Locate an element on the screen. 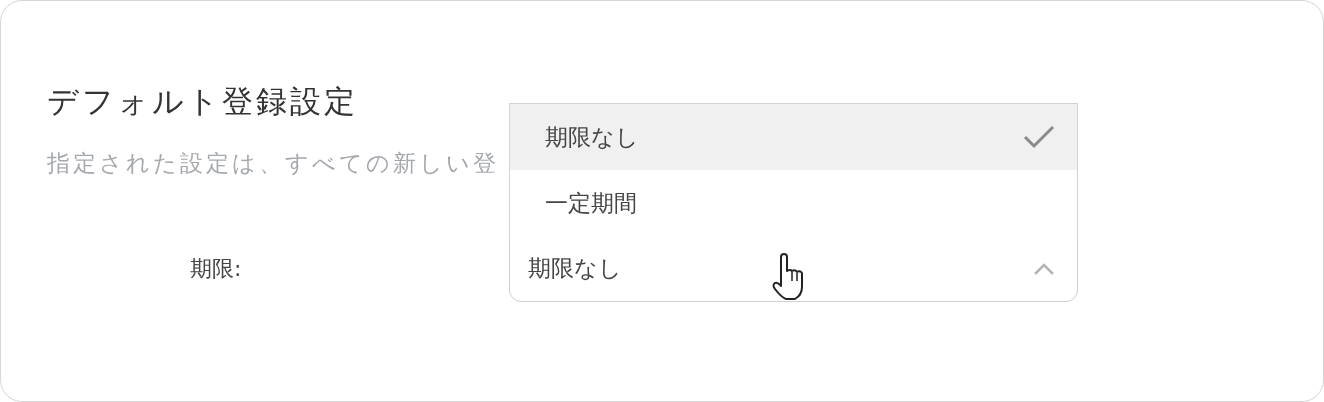 The width and height of the screenshot is (1324, 402). dropdown-option: 期限なし is located at coordinates (793, 137).